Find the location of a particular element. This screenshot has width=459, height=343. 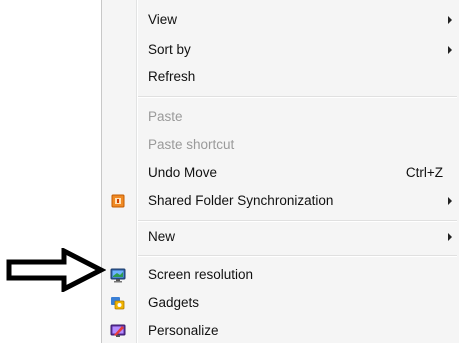

menu-item-label: New is located at coordinates (162, 236).